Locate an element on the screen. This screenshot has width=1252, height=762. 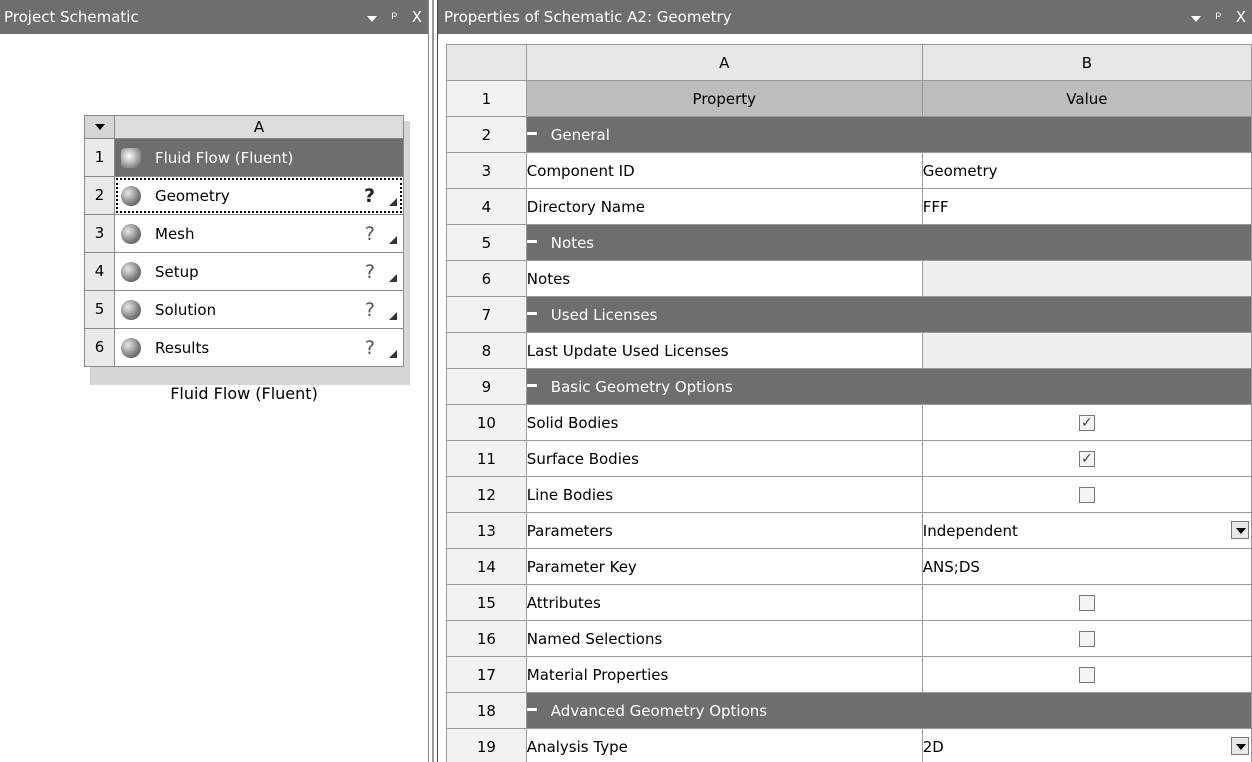
property-header-row: 1 Property Value is located at coordinates (849, 98).